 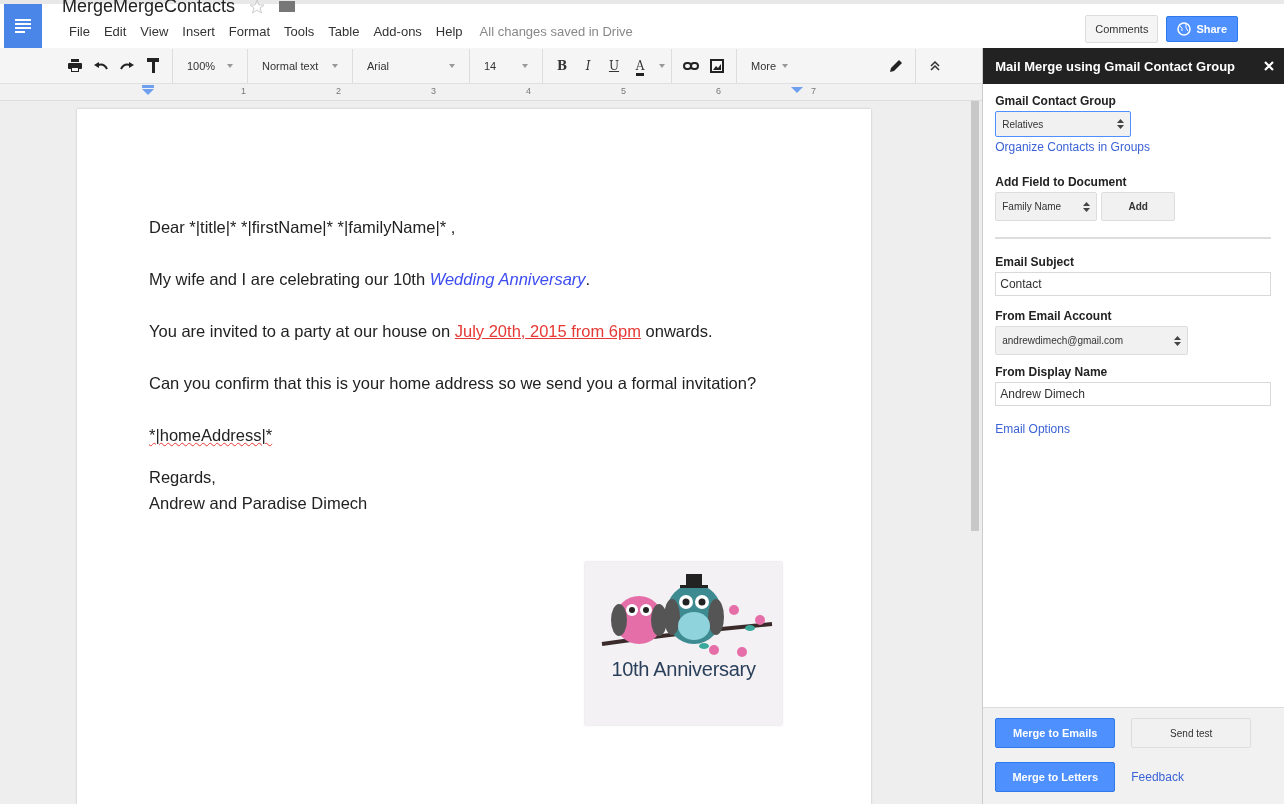 I want to click on comments-button: Comments, so click(x=1122, y=29).